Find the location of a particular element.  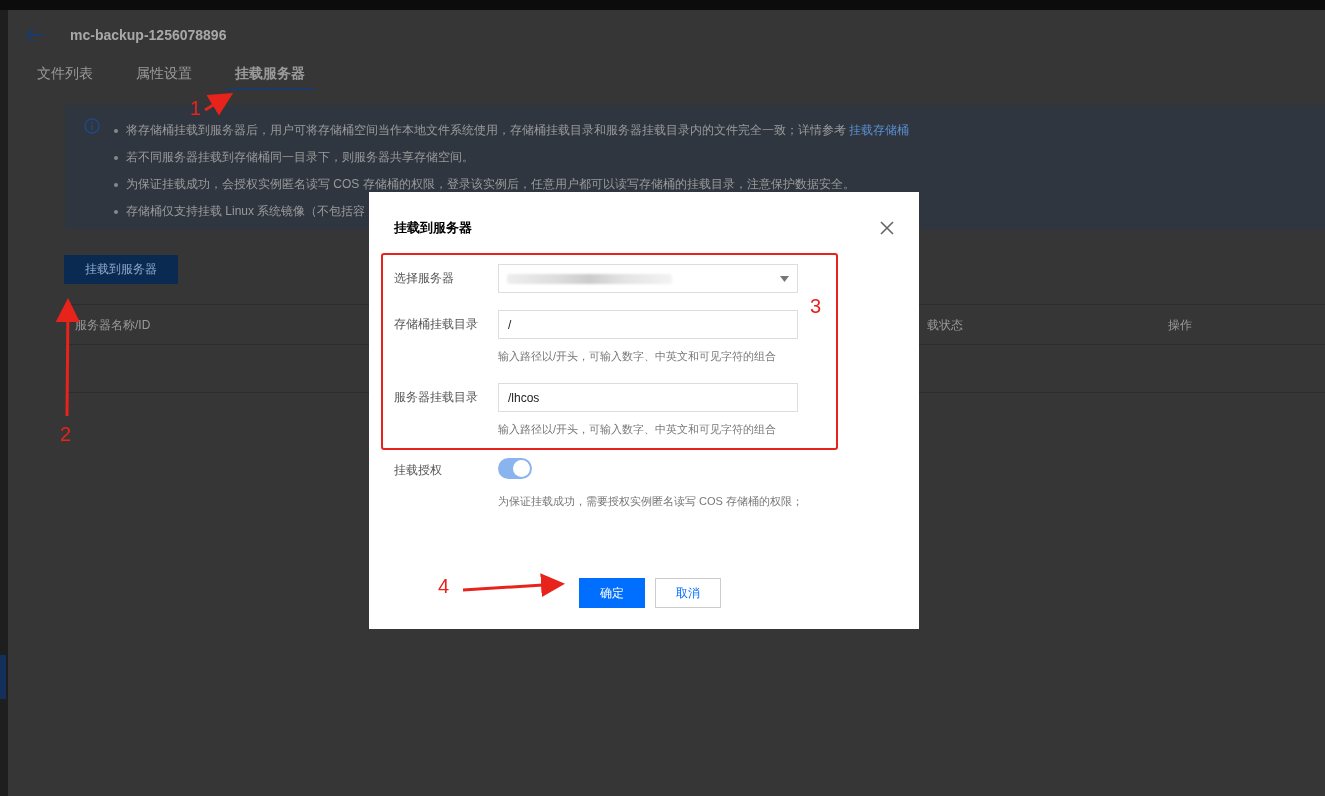

field-hint: 为保证挂载成功，需要授权实例匿名读写 COS 存储桶的权限； is located at coordinates (650, 501).